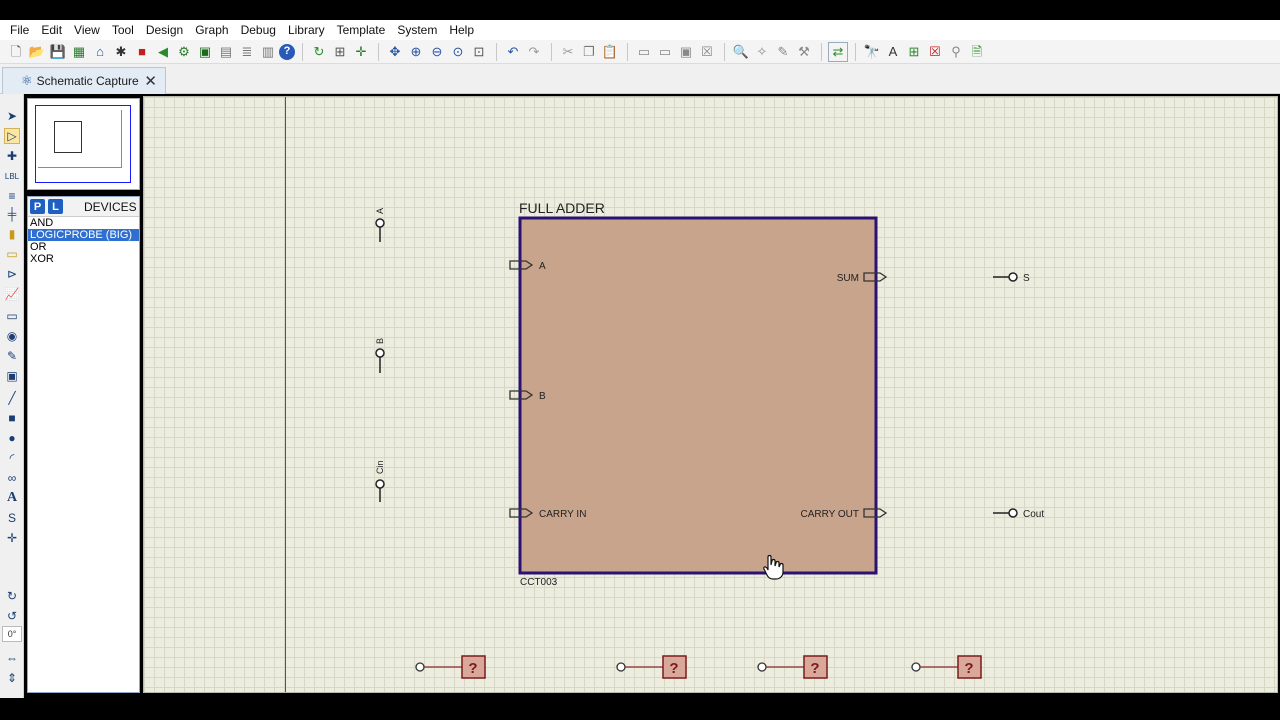 The height and width of the screenshot is (720, 1280). I want to click on stop-icon: ■, so click(142, 52).